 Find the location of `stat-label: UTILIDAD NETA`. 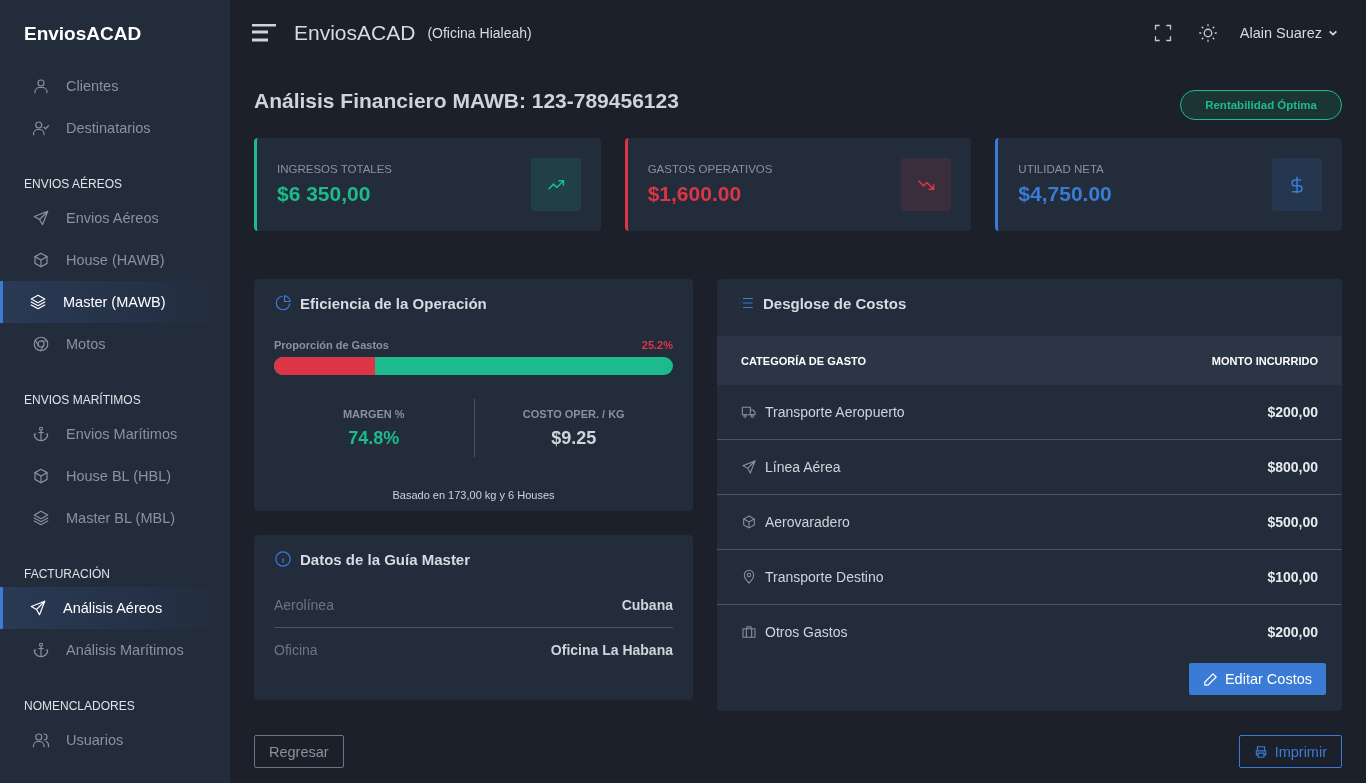

stat-label: UTILIDAD NETA is located at coordinates (1061, 169).